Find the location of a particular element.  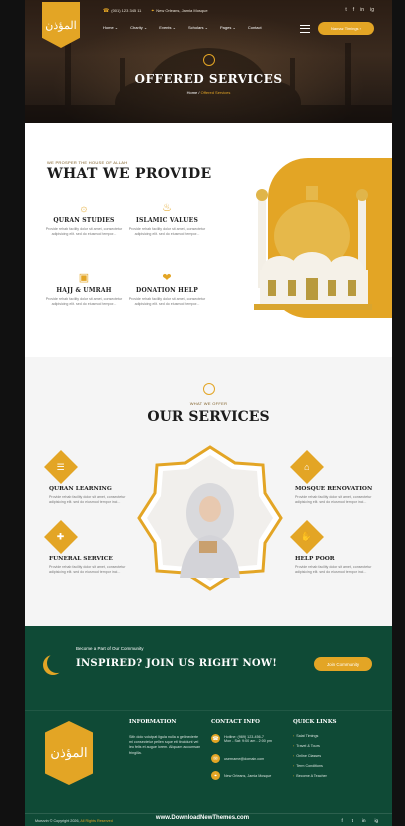

quran-glyph: ☰ is located at coordinates (61, 466).